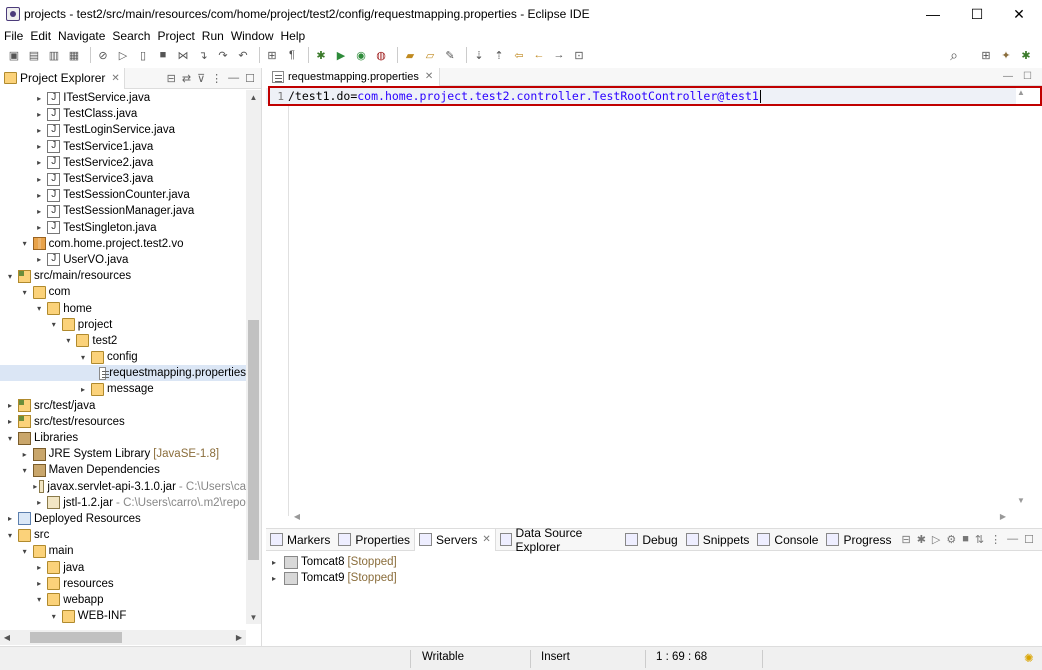 This screenshot has height=670, width=1042. I want to click on tree-item: ▾ src/main/resources, so click(123, 276).